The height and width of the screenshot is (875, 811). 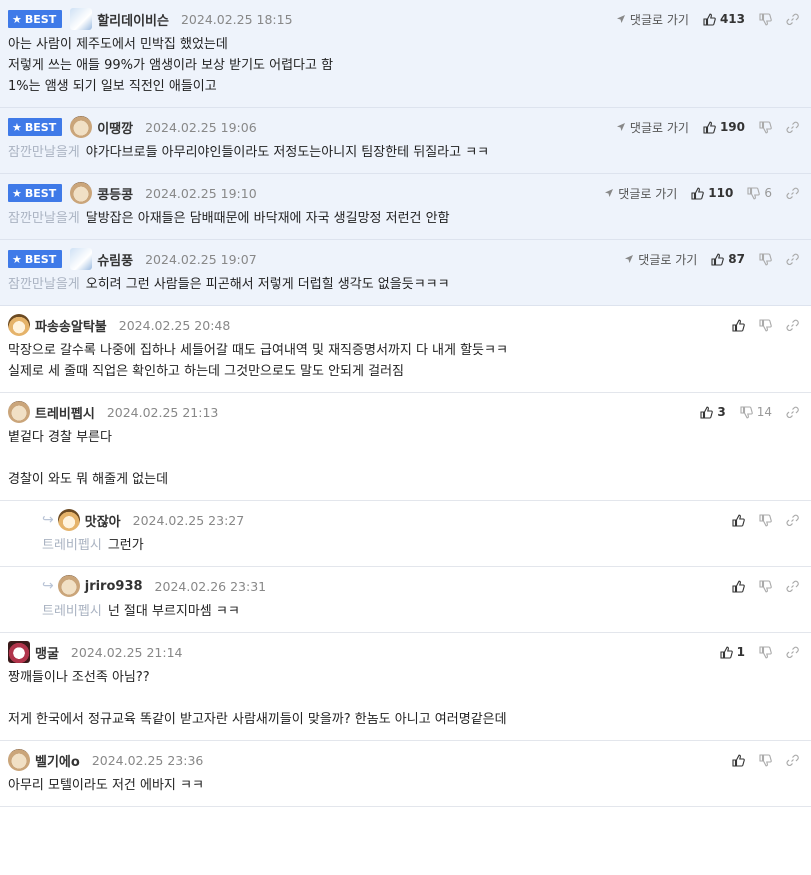 What do you see at coordinates (236, 19) in the screenshot?
I see `comment-date: 2024.02.25 18:15` at bounding box center [236, 19].